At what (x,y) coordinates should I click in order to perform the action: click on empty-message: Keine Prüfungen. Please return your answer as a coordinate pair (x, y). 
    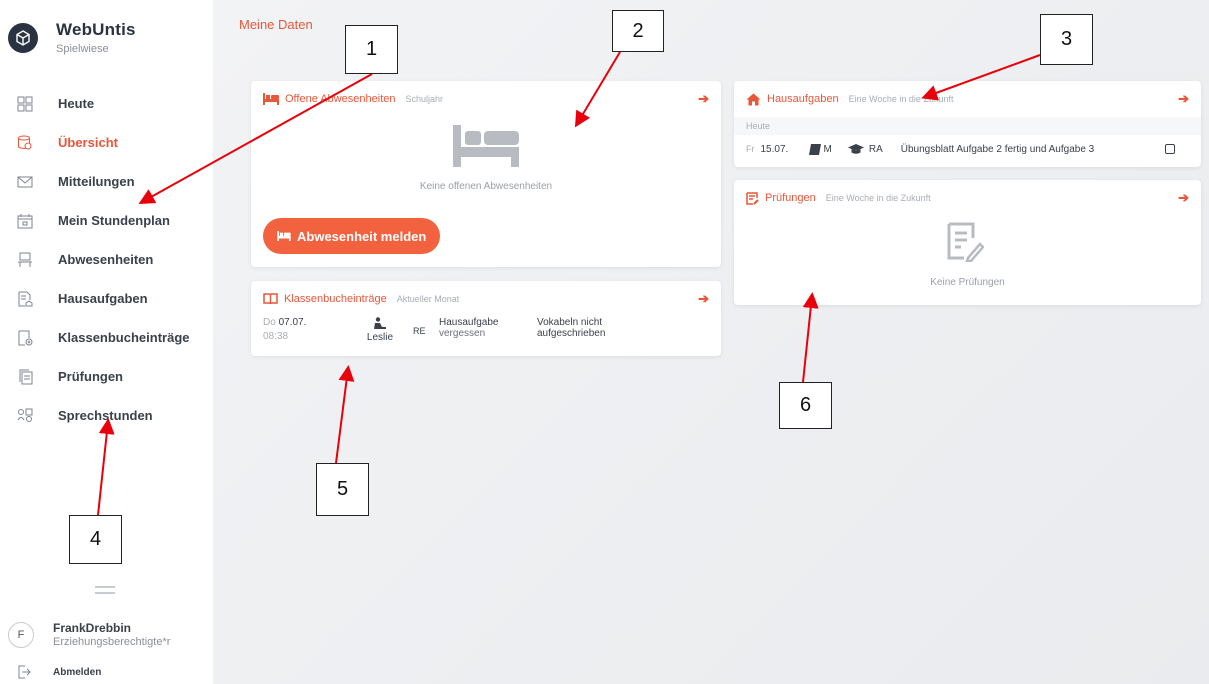
    Looking at the image, I should click on (967, 282).